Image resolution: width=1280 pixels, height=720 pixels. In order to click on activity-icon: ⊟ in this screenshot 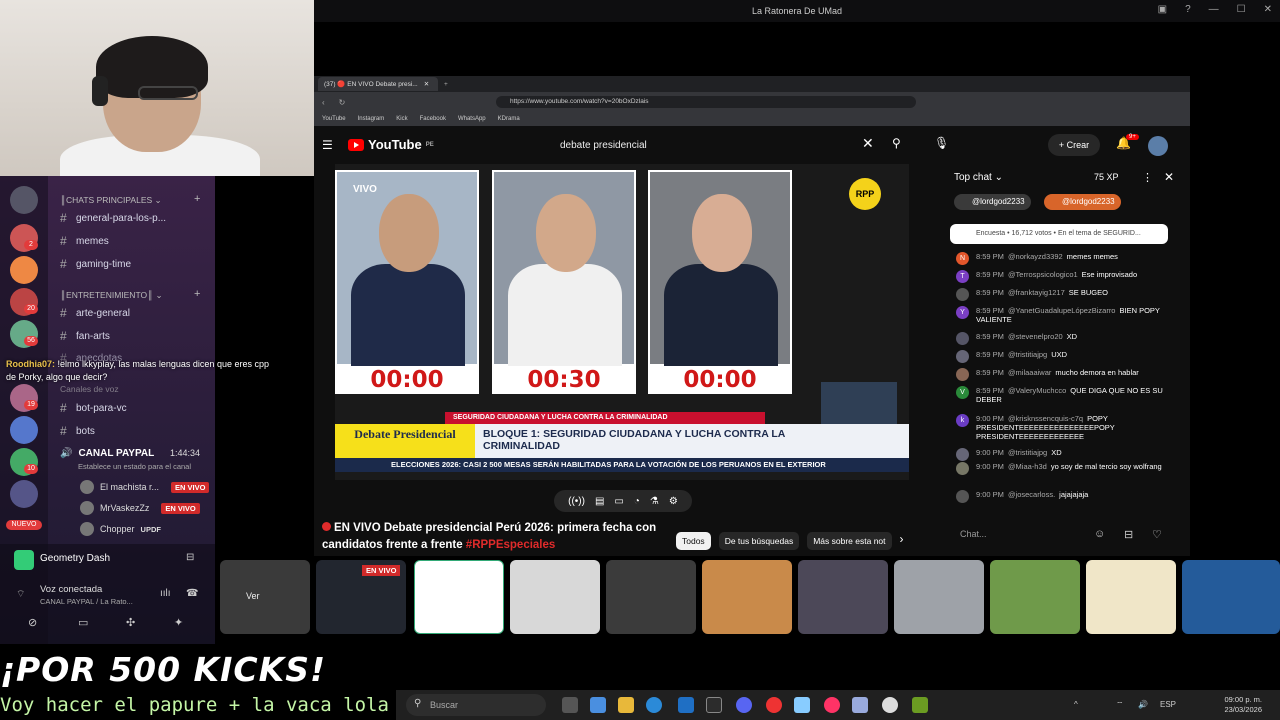, I will do `click(190, 557)`.